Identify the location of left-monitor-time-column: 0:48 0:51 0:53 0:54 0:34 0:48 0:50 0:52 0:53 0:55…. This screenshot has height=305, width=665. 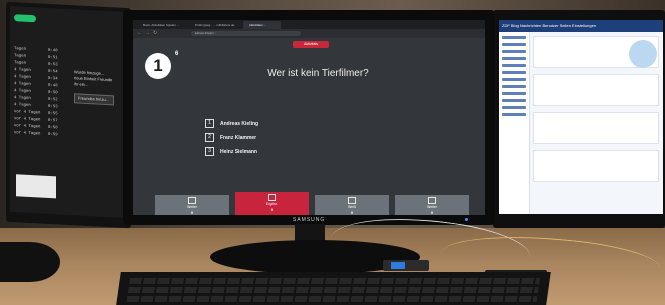
(53, 94).